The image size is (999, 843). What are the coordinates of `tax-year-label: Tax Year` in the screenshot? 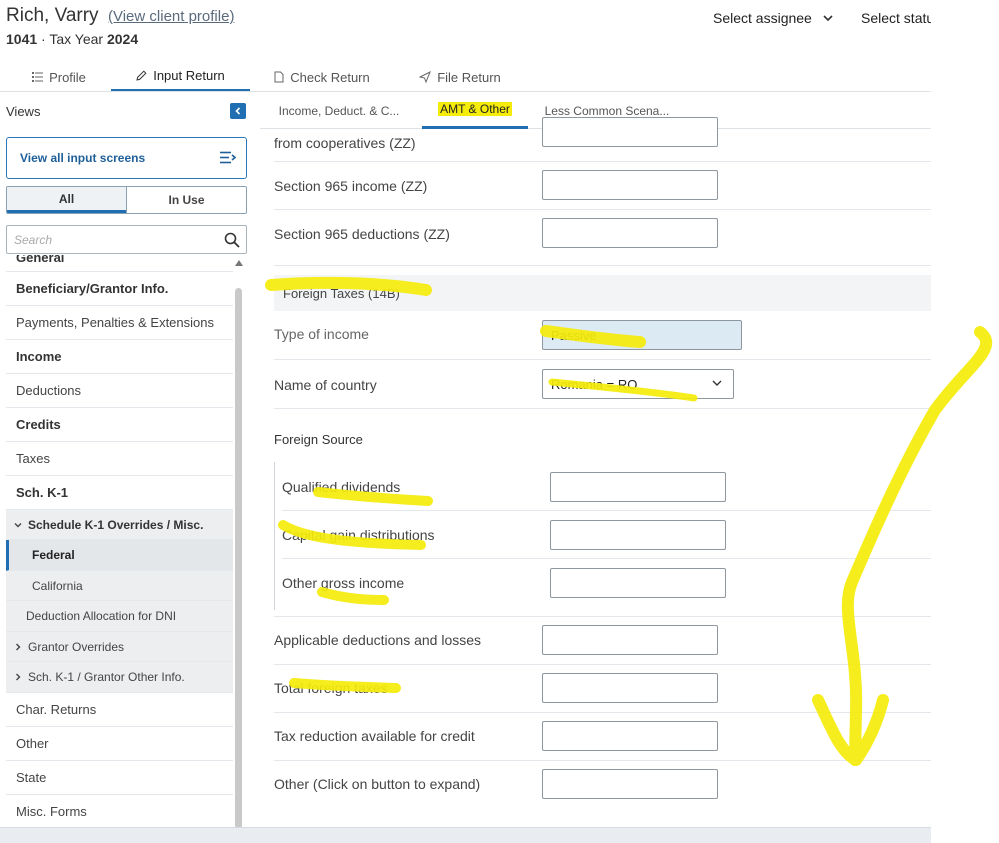 It's located at (76, 39).